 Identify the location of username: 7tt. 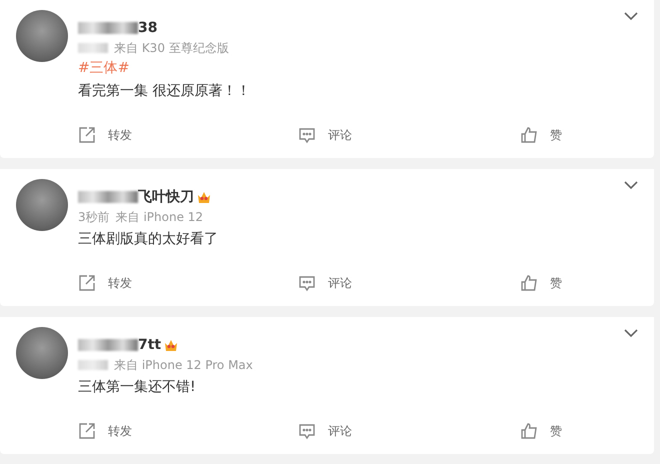
(150, 345).